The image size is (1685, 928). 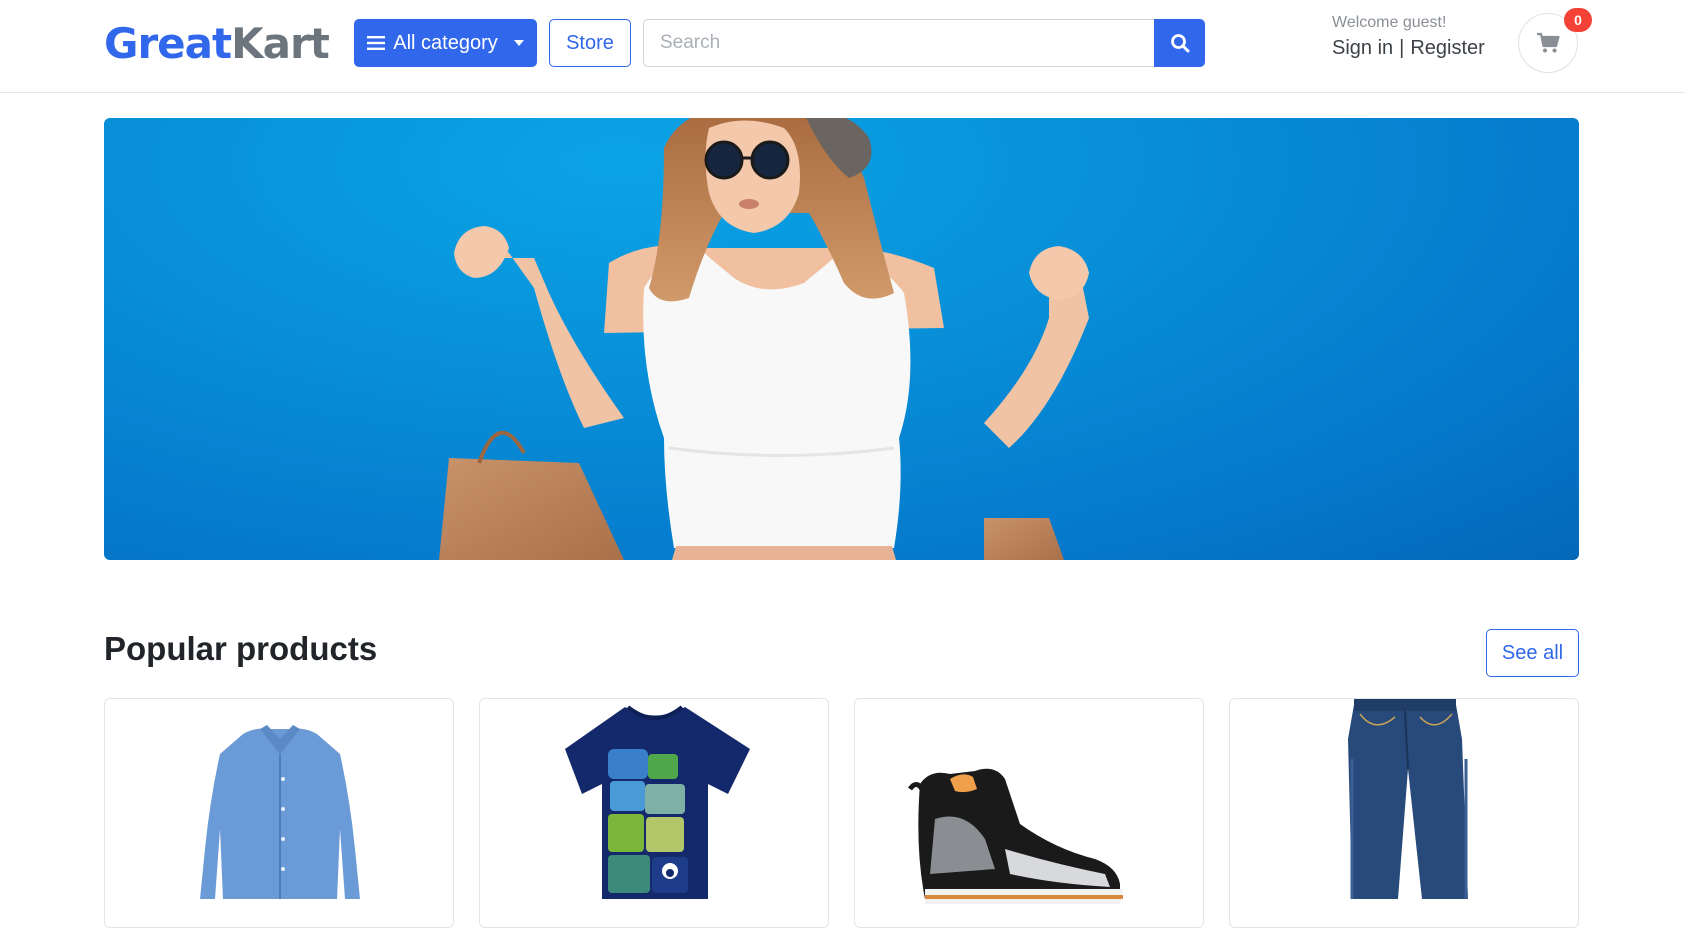 I want to click on menu-bars-icon, so click(x=376, y=43).